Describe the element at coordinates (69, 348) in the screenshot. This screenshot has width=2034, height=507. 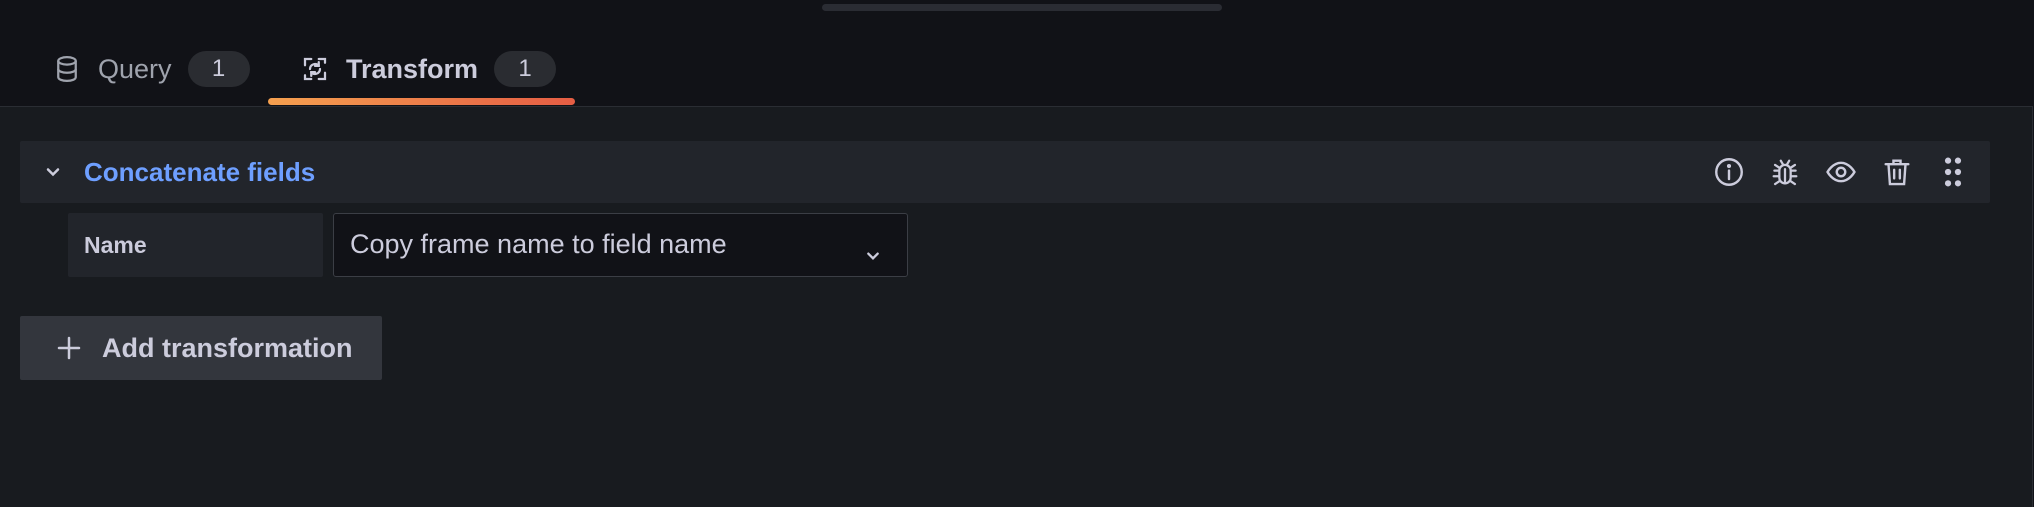
I see `plus-icon` at that location.